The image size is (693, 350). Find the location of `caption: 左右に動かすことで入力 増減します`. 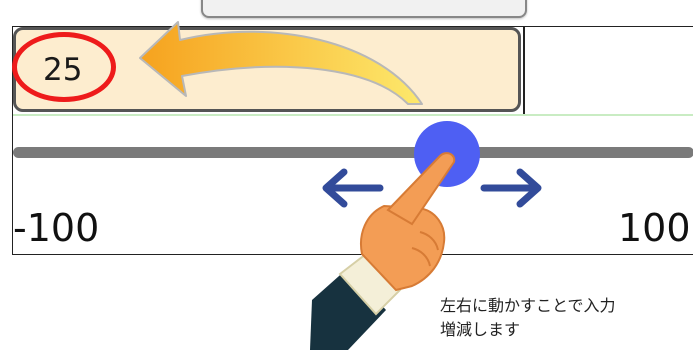

caption: 左右に動かすことで入力 増減します is located at coordinates (528, 318).